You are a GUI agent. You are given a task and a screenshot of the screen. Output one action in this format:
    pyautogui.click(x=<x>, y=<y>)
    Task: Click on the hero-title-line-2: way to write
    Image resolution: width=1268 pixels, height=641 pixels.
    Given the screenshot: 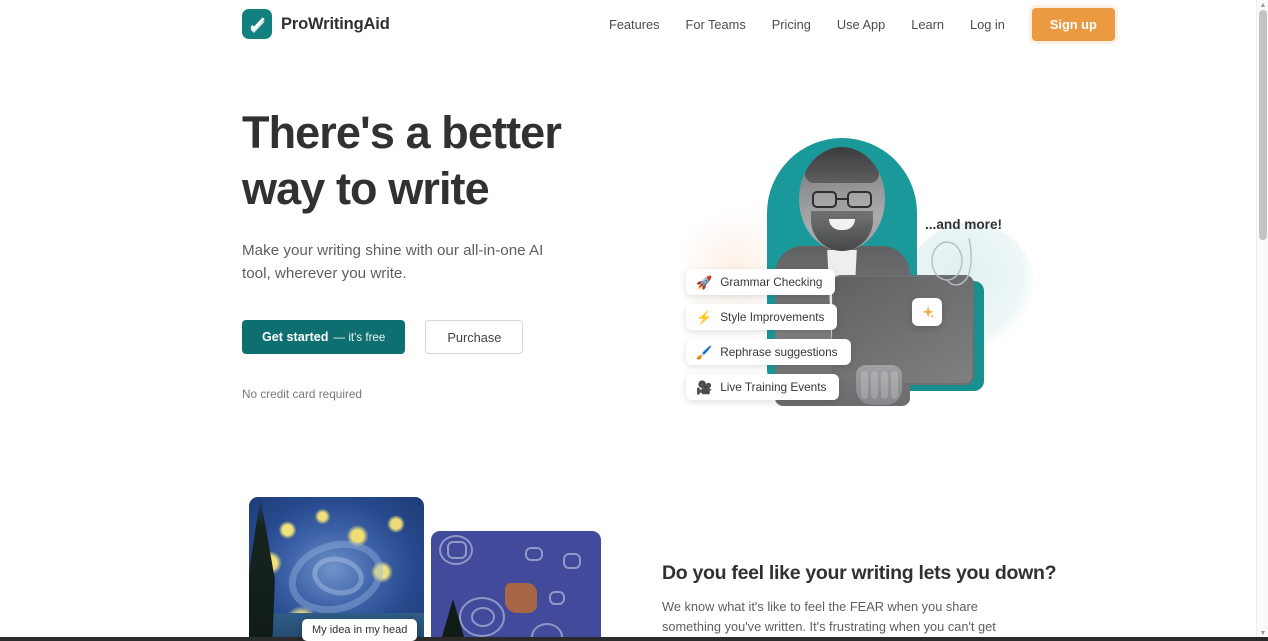 What is the action you would take?
    pyautogui.click(x=366, y=188)
    